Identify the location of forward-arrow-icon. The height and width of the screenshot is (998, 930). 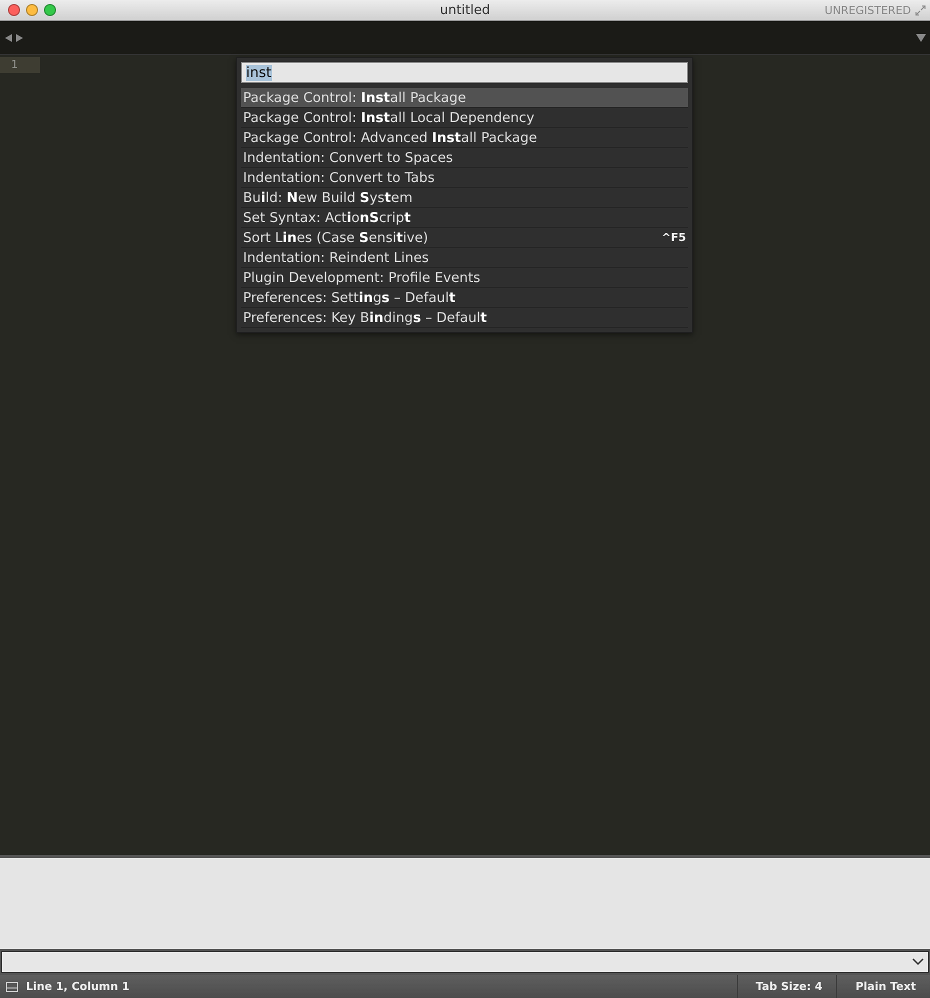
(19, 37).